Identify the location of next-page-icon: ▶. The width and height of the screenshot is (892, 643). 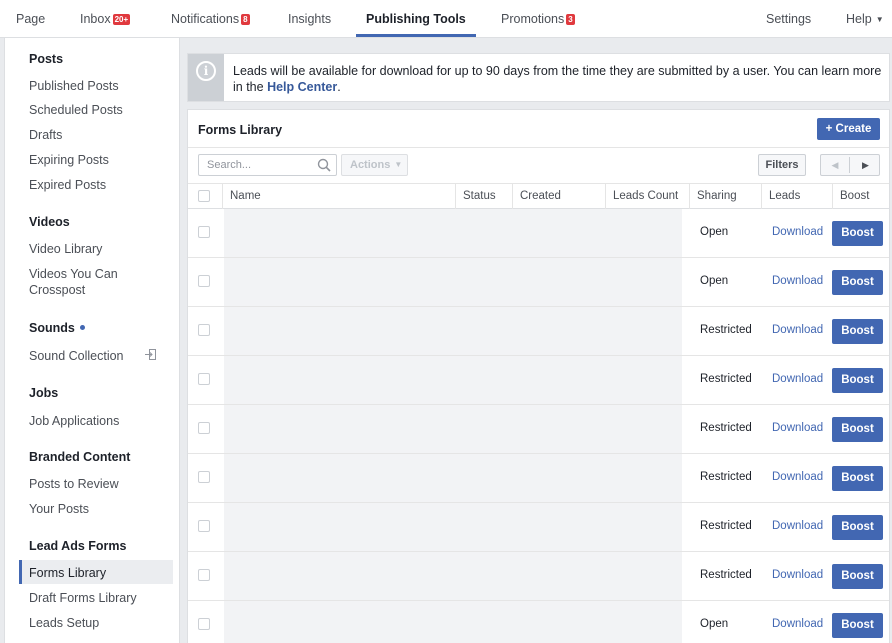
(865, 165).